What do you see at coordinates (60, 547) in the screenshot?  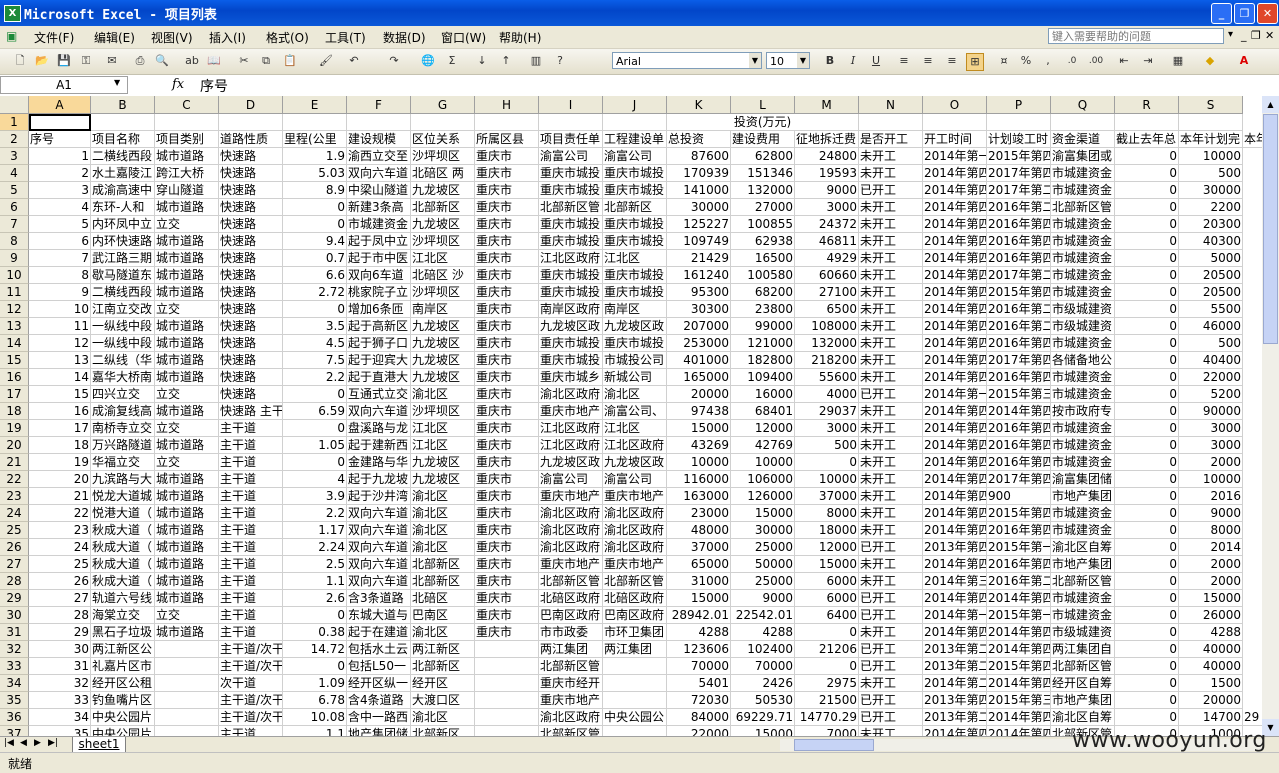 I see `table-cell: 24` at bounding box center [60, 547].